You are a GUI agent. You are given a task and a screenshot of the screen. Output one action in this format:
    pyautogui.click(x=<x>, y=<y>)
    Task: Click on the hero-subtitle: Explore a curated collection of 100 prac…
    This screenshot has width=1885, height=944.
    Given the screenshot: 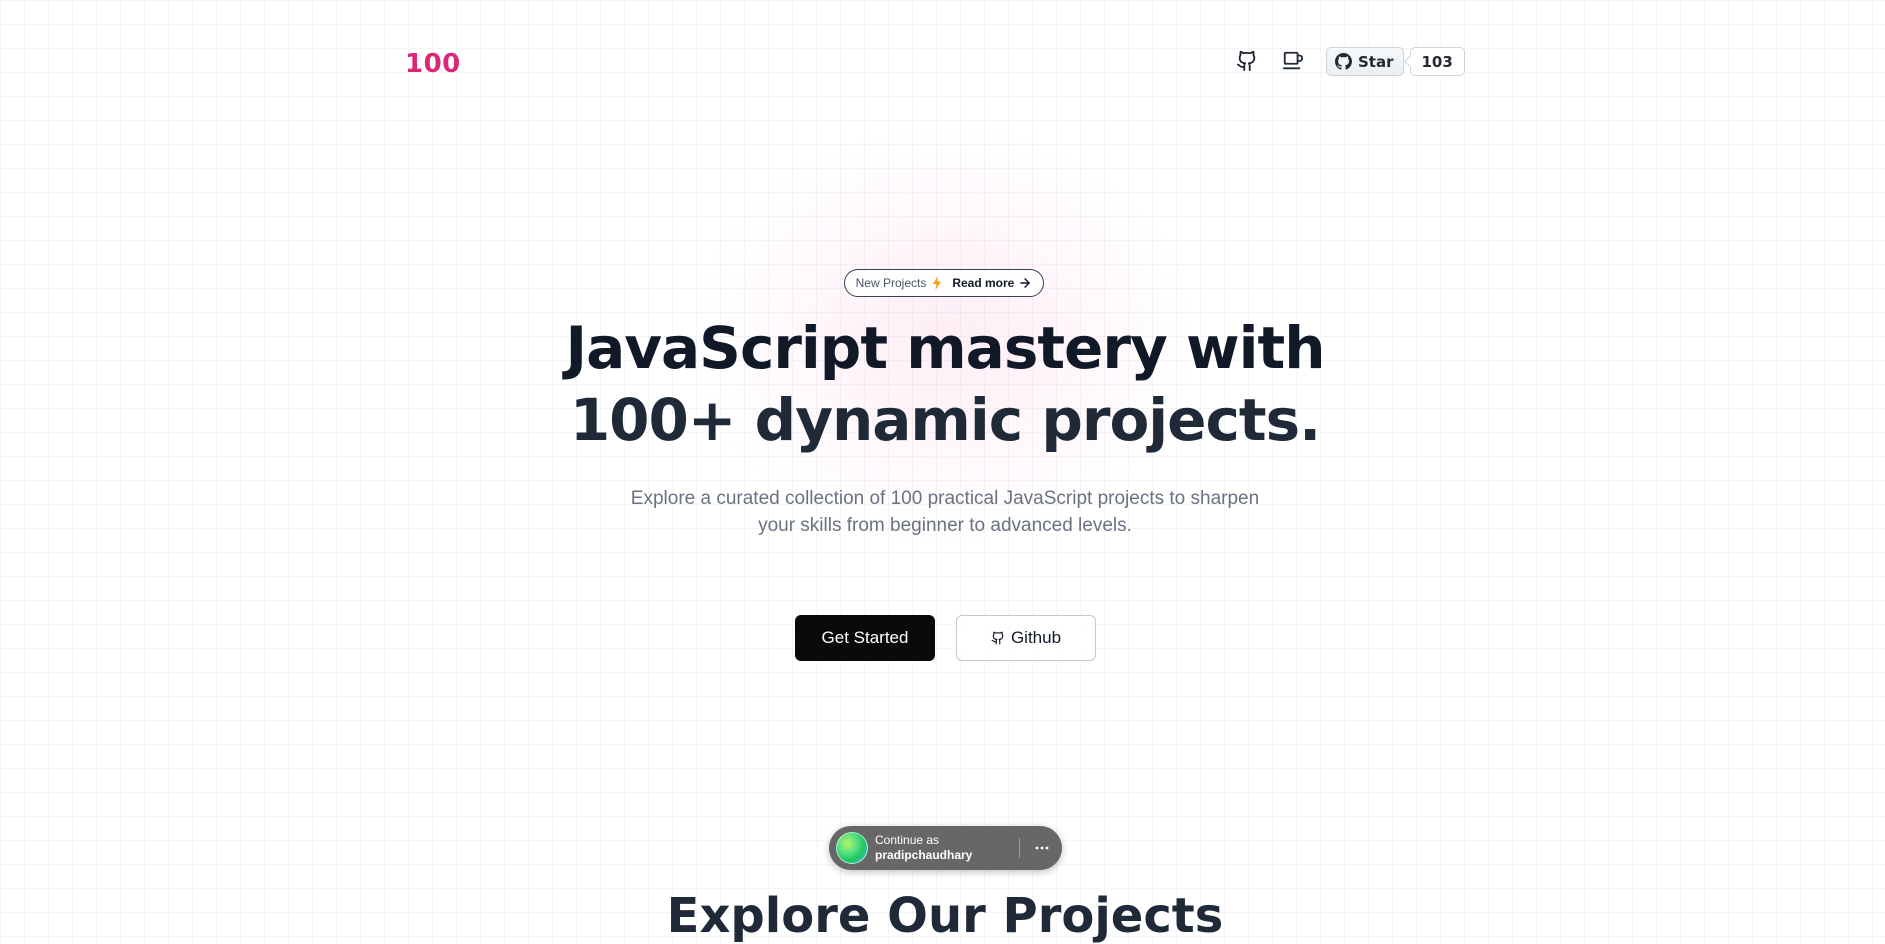 What is the action you would take?
    pyautogui.click(x=942, y=512)
    